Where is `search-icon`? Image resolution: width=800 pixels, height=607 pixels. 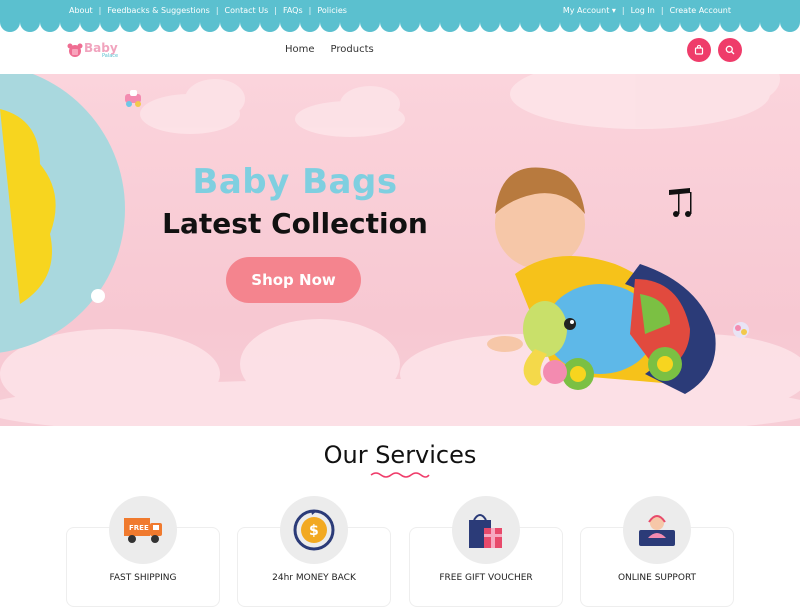
search-icon is located at coordinates (730, 50).